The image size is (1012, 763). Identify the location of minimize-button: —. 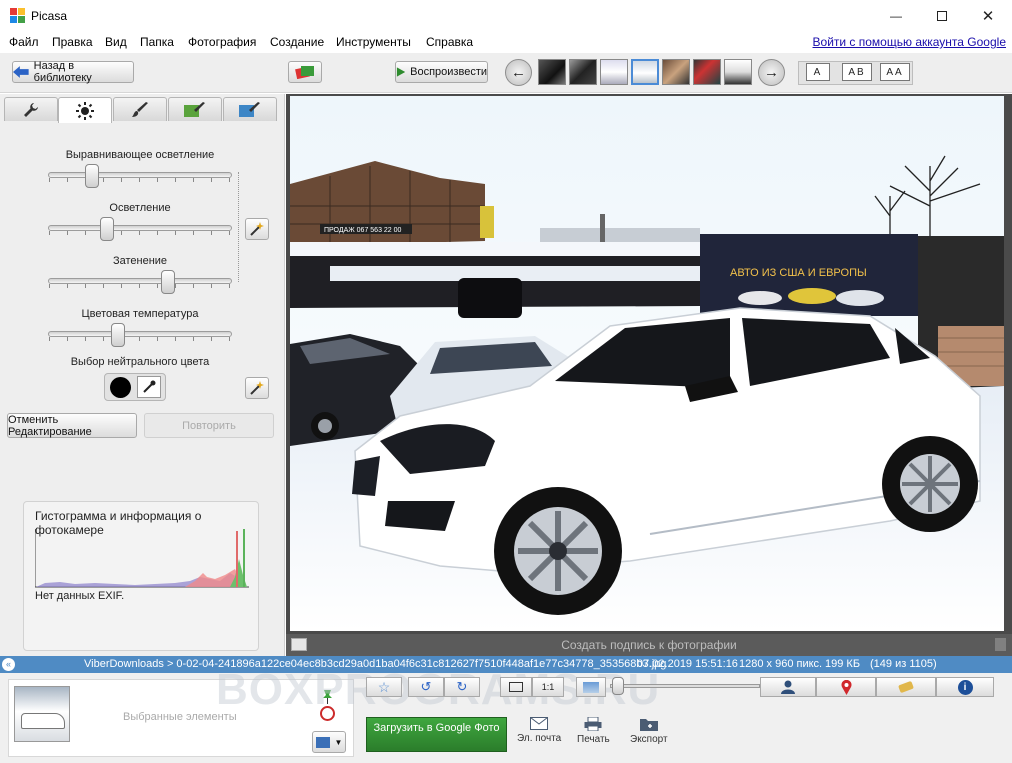
(896, 16).